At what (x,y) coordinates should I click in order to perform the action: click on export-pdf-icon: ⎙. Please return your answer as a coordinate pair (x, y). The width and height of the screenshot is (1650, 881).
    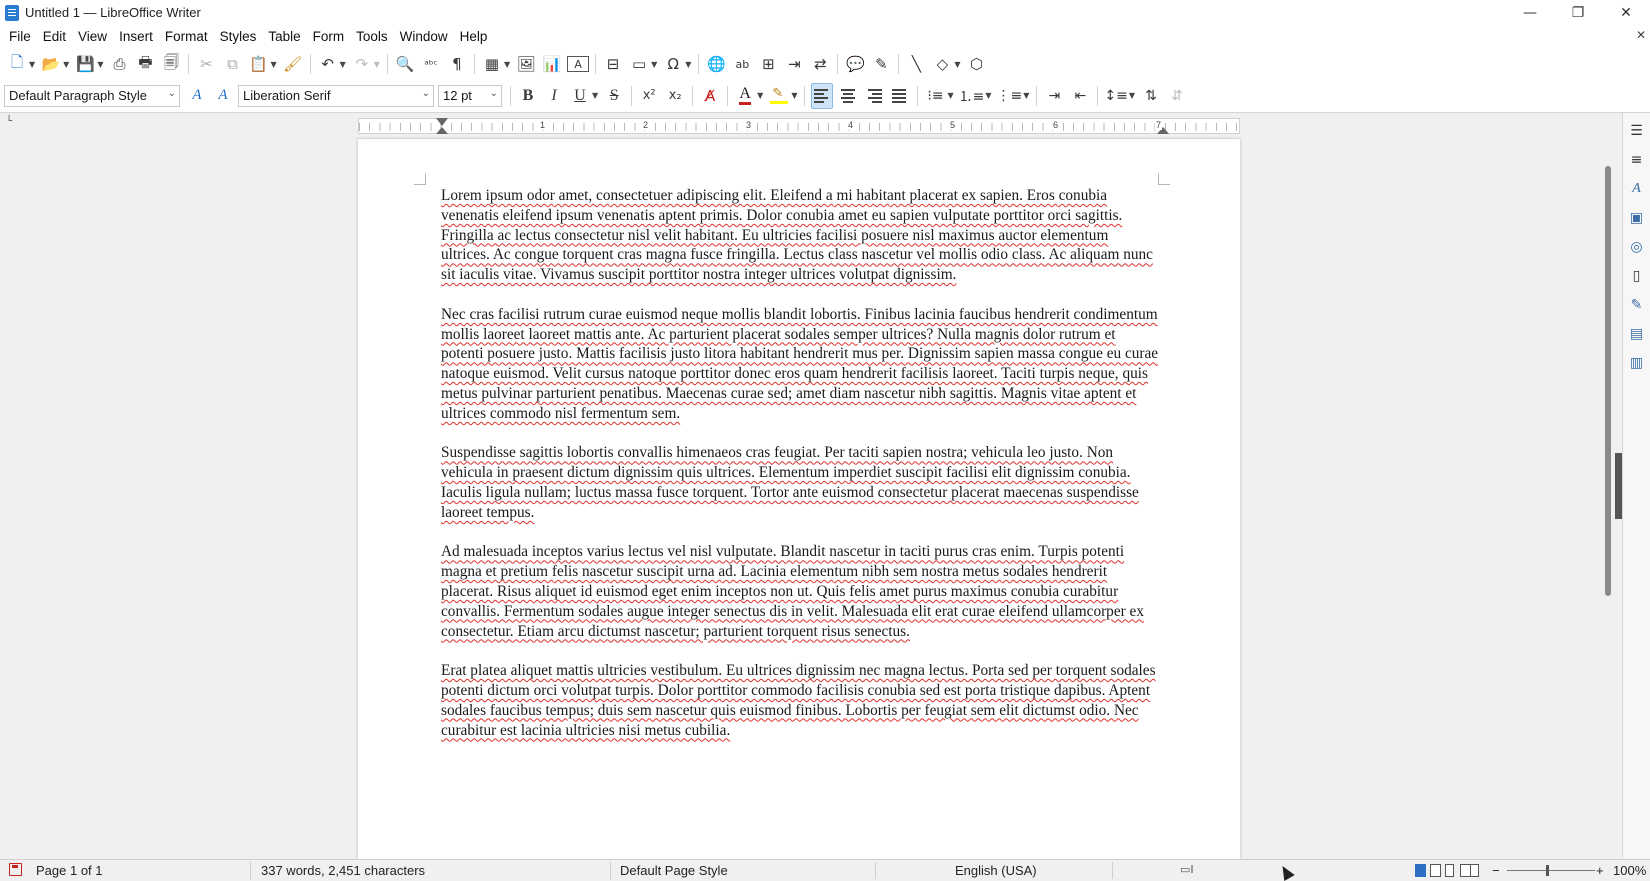
    Looking at the image, I should click on (119, 64).